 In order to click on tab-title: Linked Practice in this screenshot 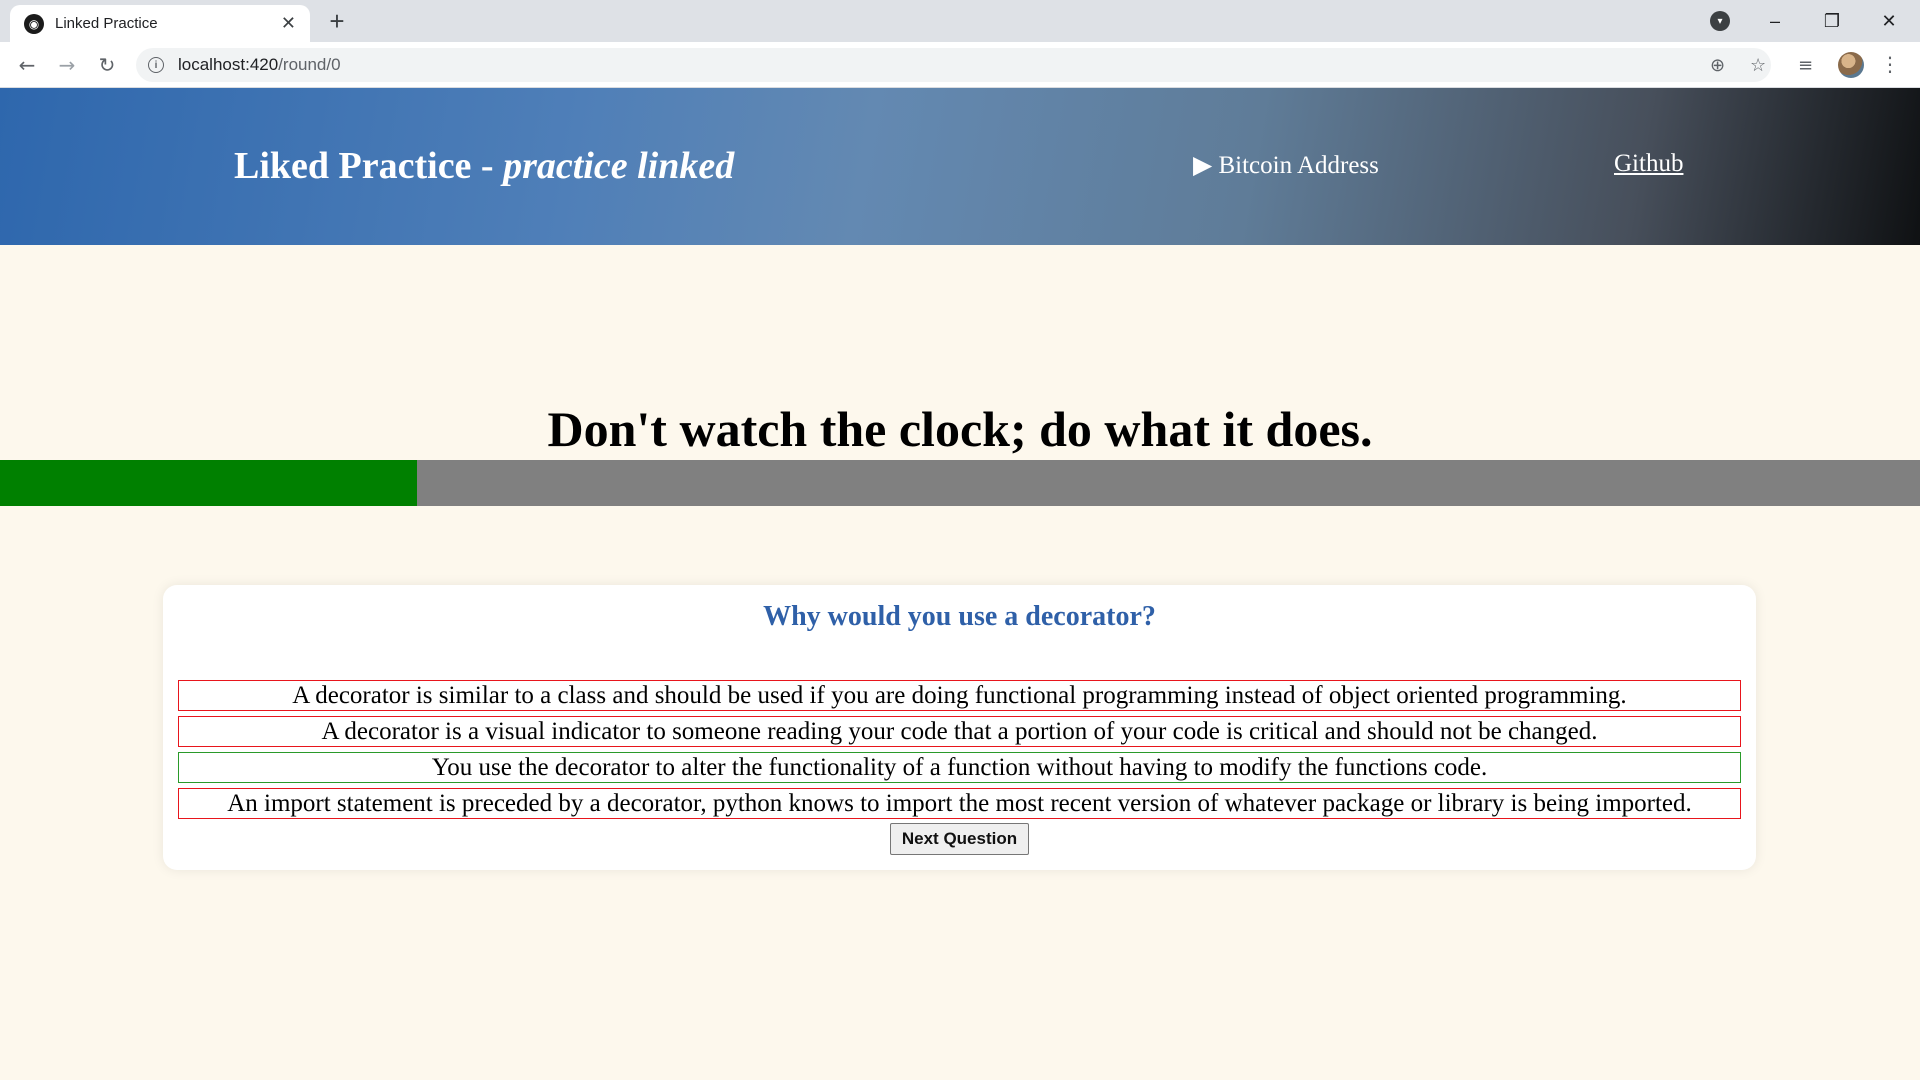, I will do `click(106, 23)`.